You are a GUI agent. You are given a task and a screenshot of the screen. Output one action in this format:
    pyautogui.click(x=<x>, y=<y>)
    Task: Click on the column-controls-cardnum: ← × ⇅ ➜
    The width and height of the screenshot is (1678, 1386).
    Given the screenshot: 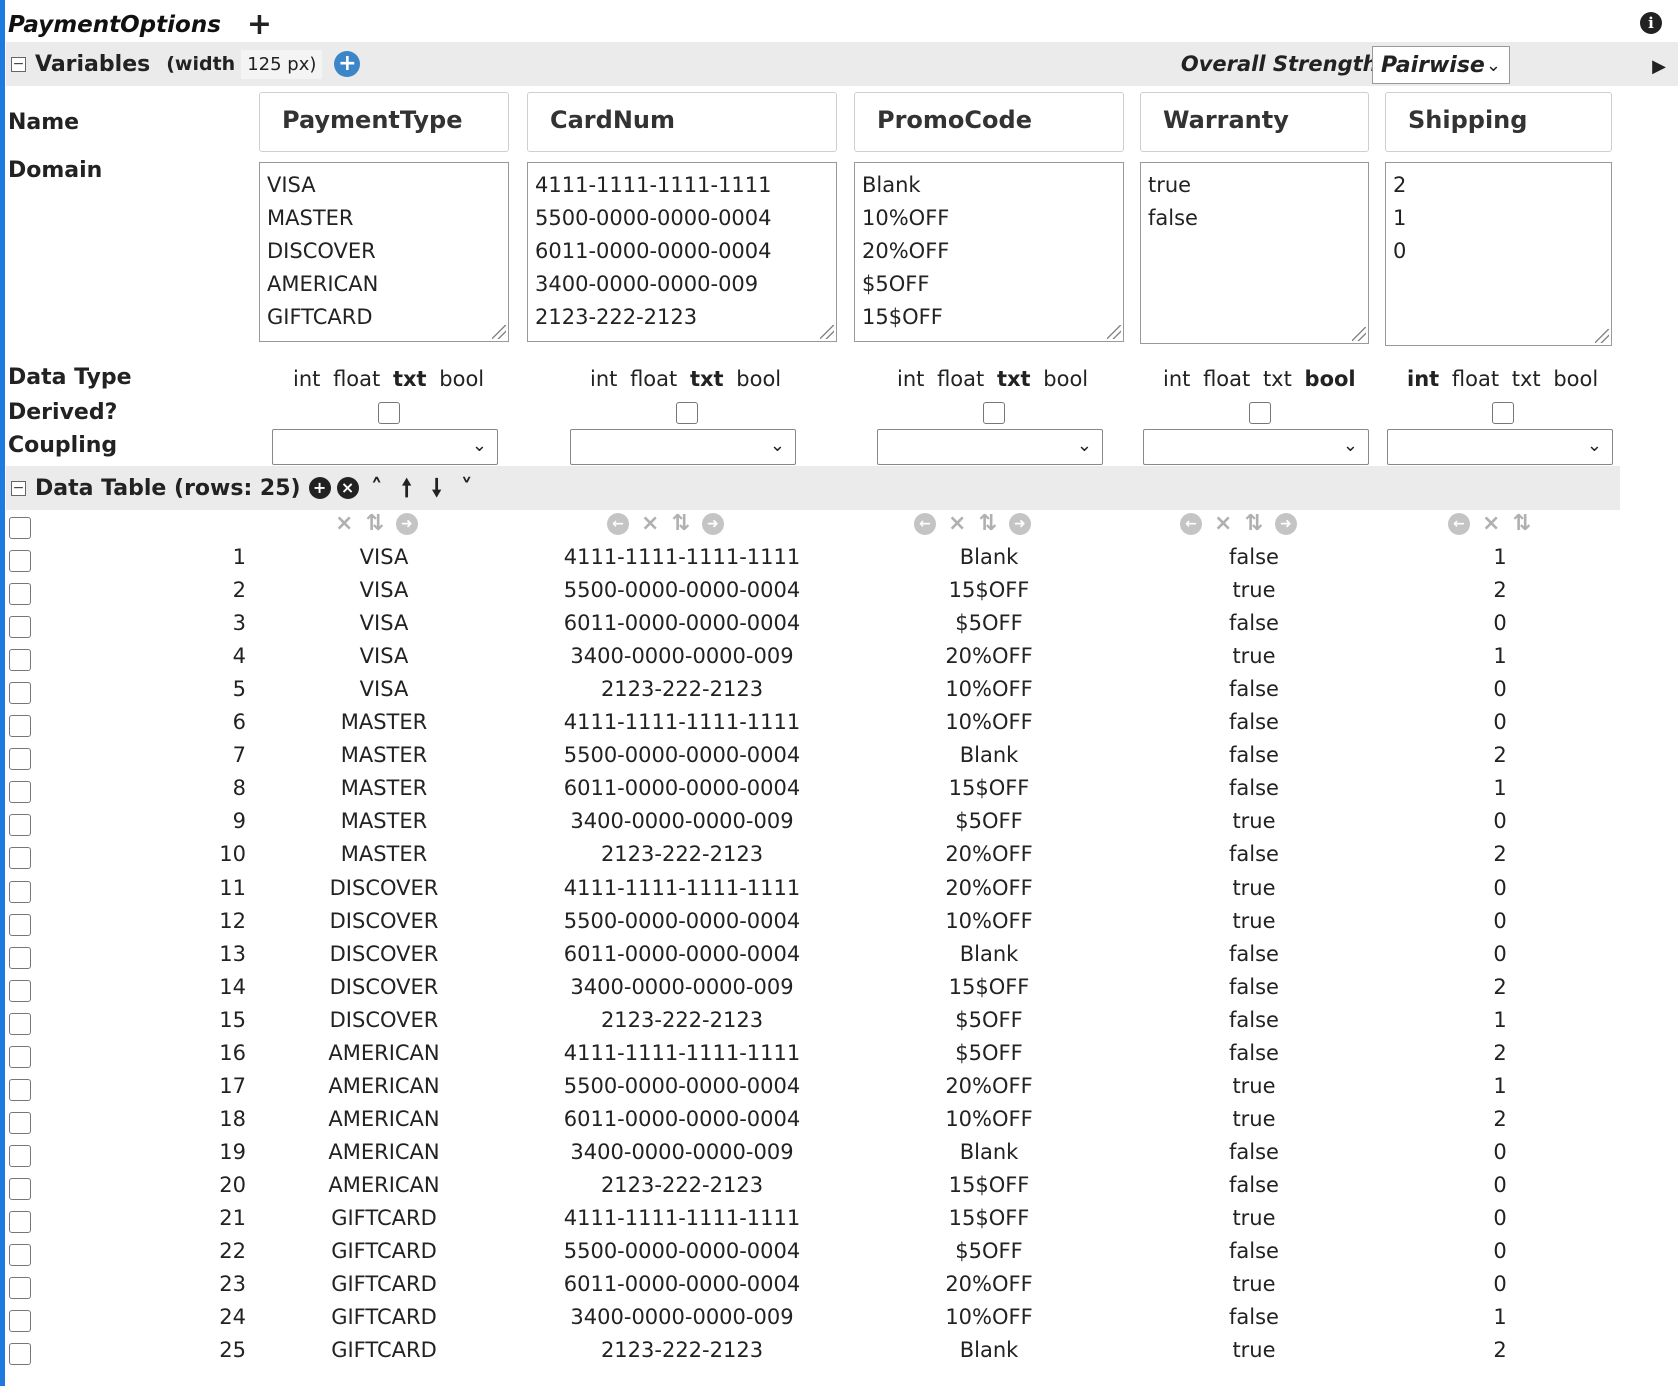 What is the action you would take?
    pyautogui.click(x=665, y=523)
    